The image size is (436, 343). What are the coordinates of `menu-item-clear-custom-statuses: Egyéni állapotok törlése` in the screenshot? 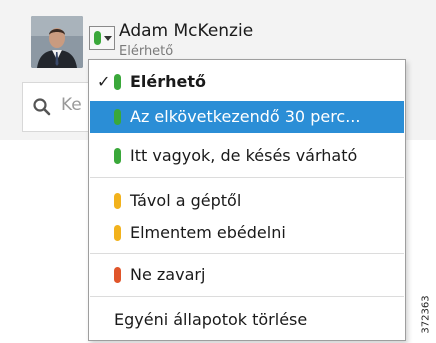 It's located at (247, 320).